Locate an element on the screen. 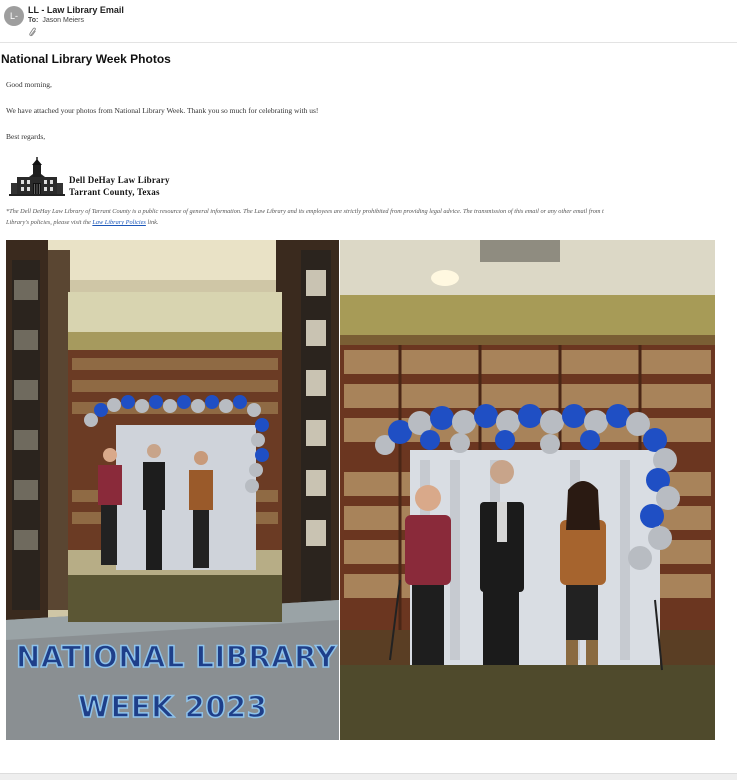  greeting-text: Good morning, is located at coordinates (29, 84).